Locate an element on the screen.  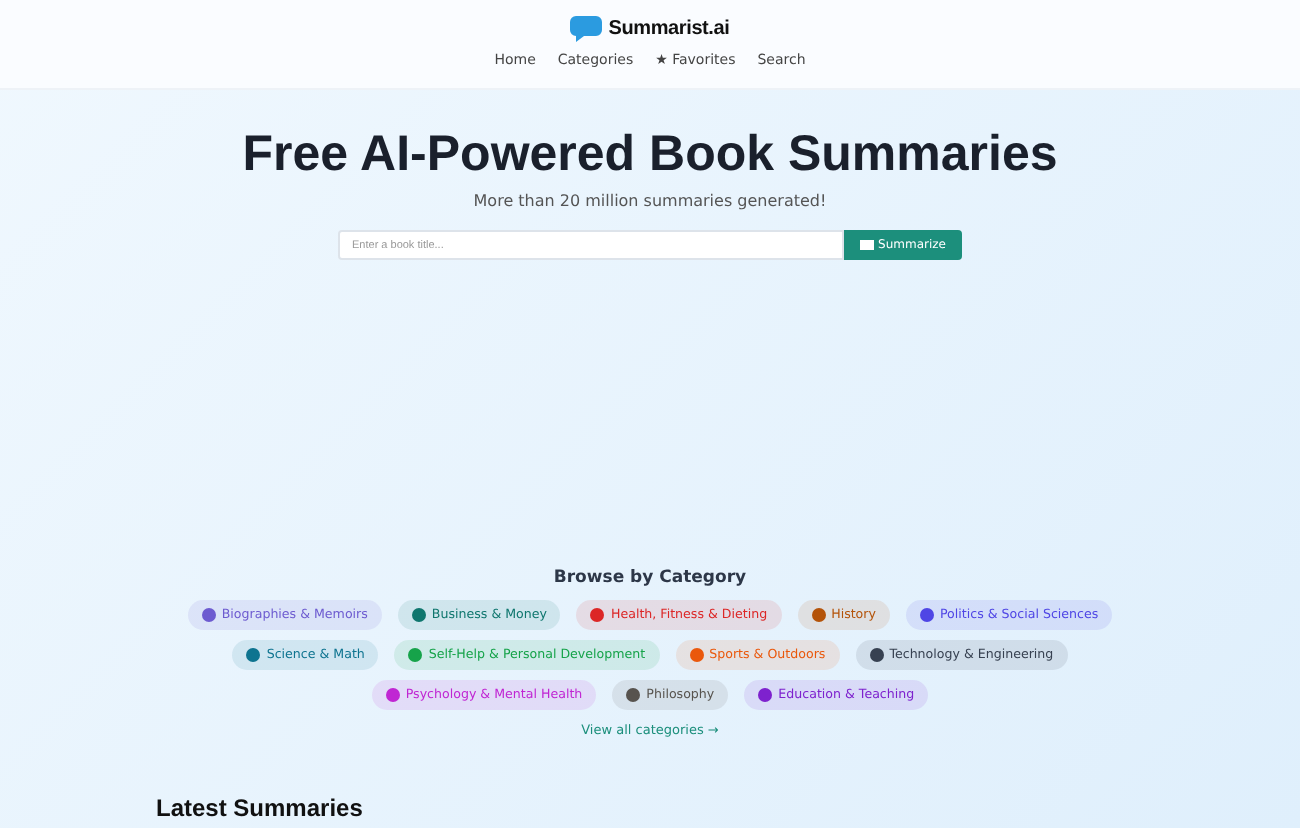
page-title: Free AI-Powered Book Summaries is located at coordinates (650, 155).